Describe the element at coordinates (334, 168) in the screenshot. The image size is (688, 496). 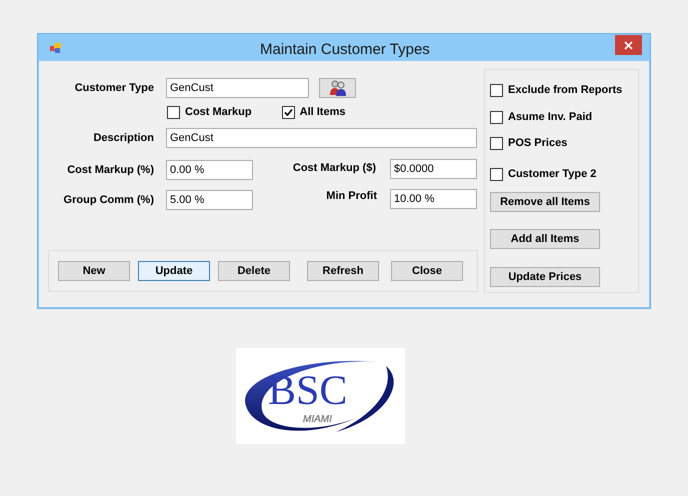
I see `field-label: Cost Markup ($)` at that location.